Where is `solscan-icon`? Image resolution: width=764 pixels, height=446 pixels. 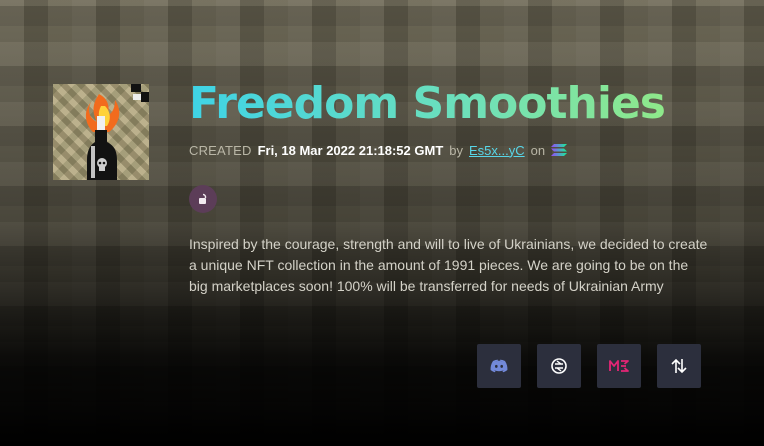
solscan-icon is located at coordinates (559, 366).